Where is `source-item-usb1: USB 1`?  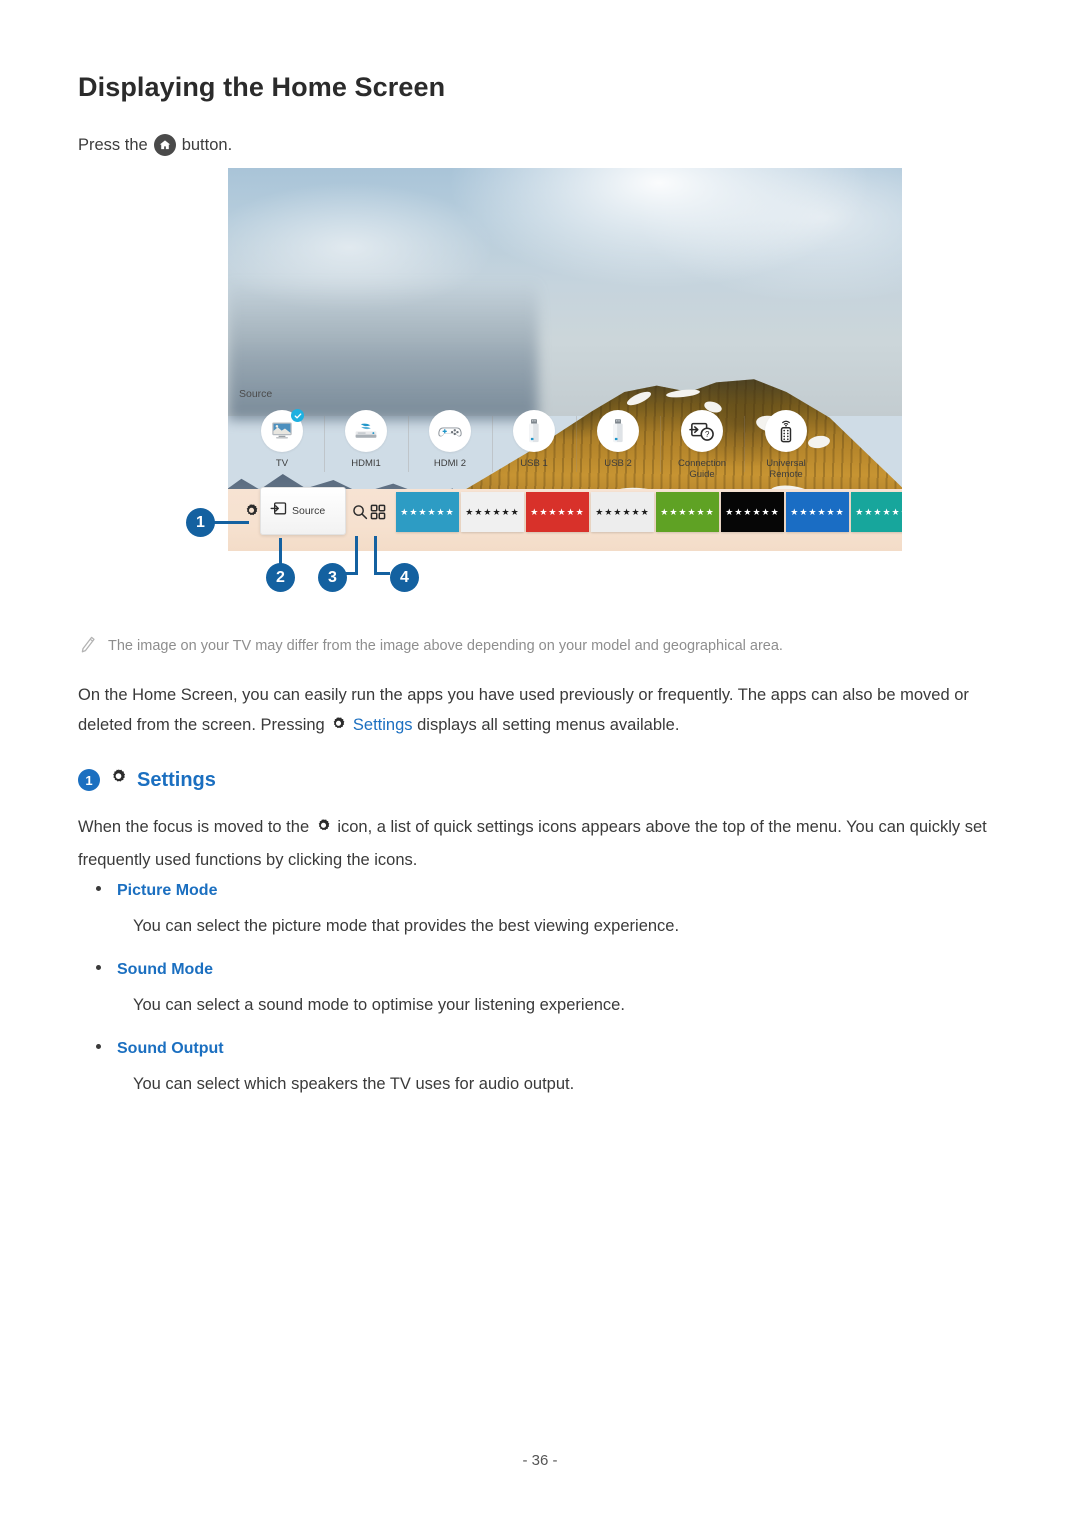 source-item-usb1: USB 1 is located at coordinates (534, 445).